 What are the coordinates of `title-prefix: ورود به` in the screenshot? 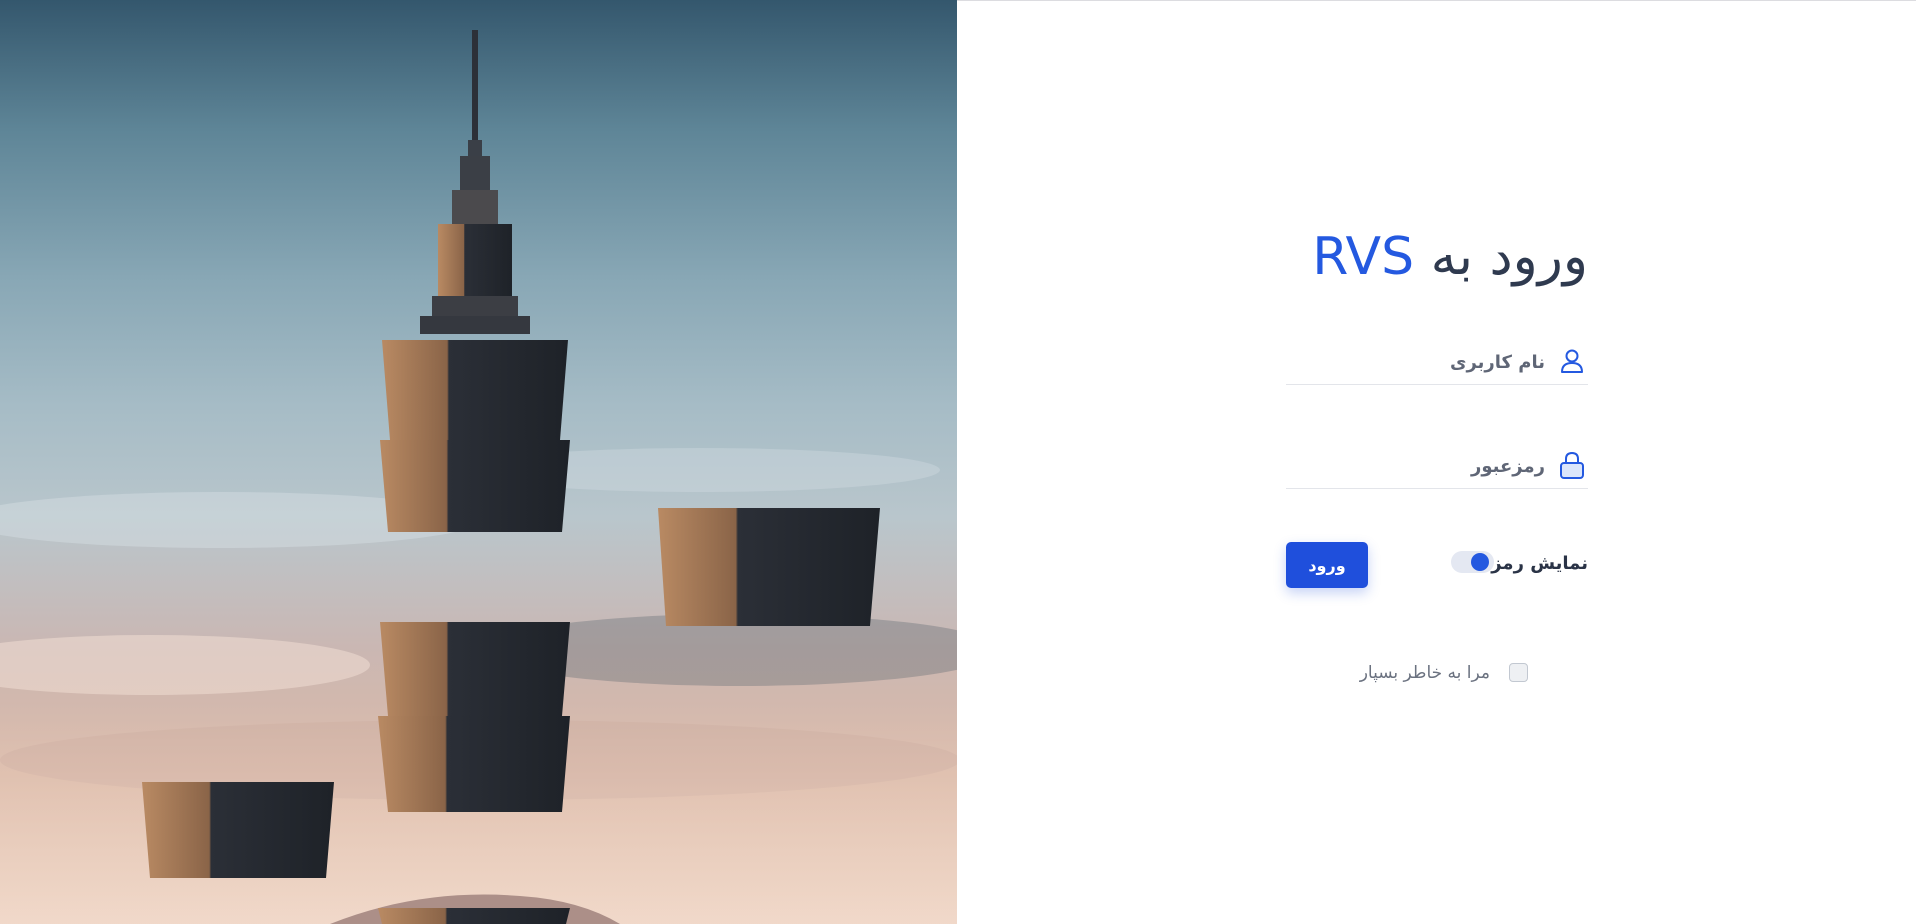 It's located at (1509, 257).